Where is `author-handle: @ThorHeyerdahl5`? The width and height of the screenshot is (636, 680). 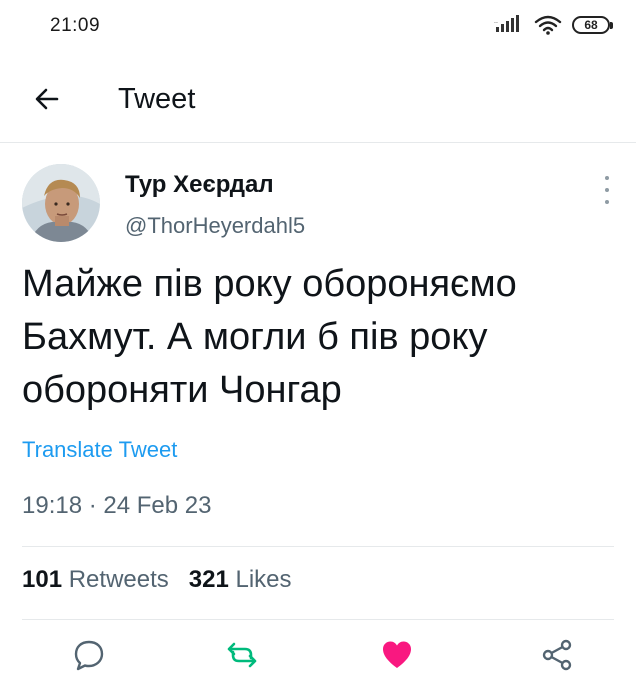 author-handle: @ThorHeyerdahl5 is located at coordinates (215, 226).